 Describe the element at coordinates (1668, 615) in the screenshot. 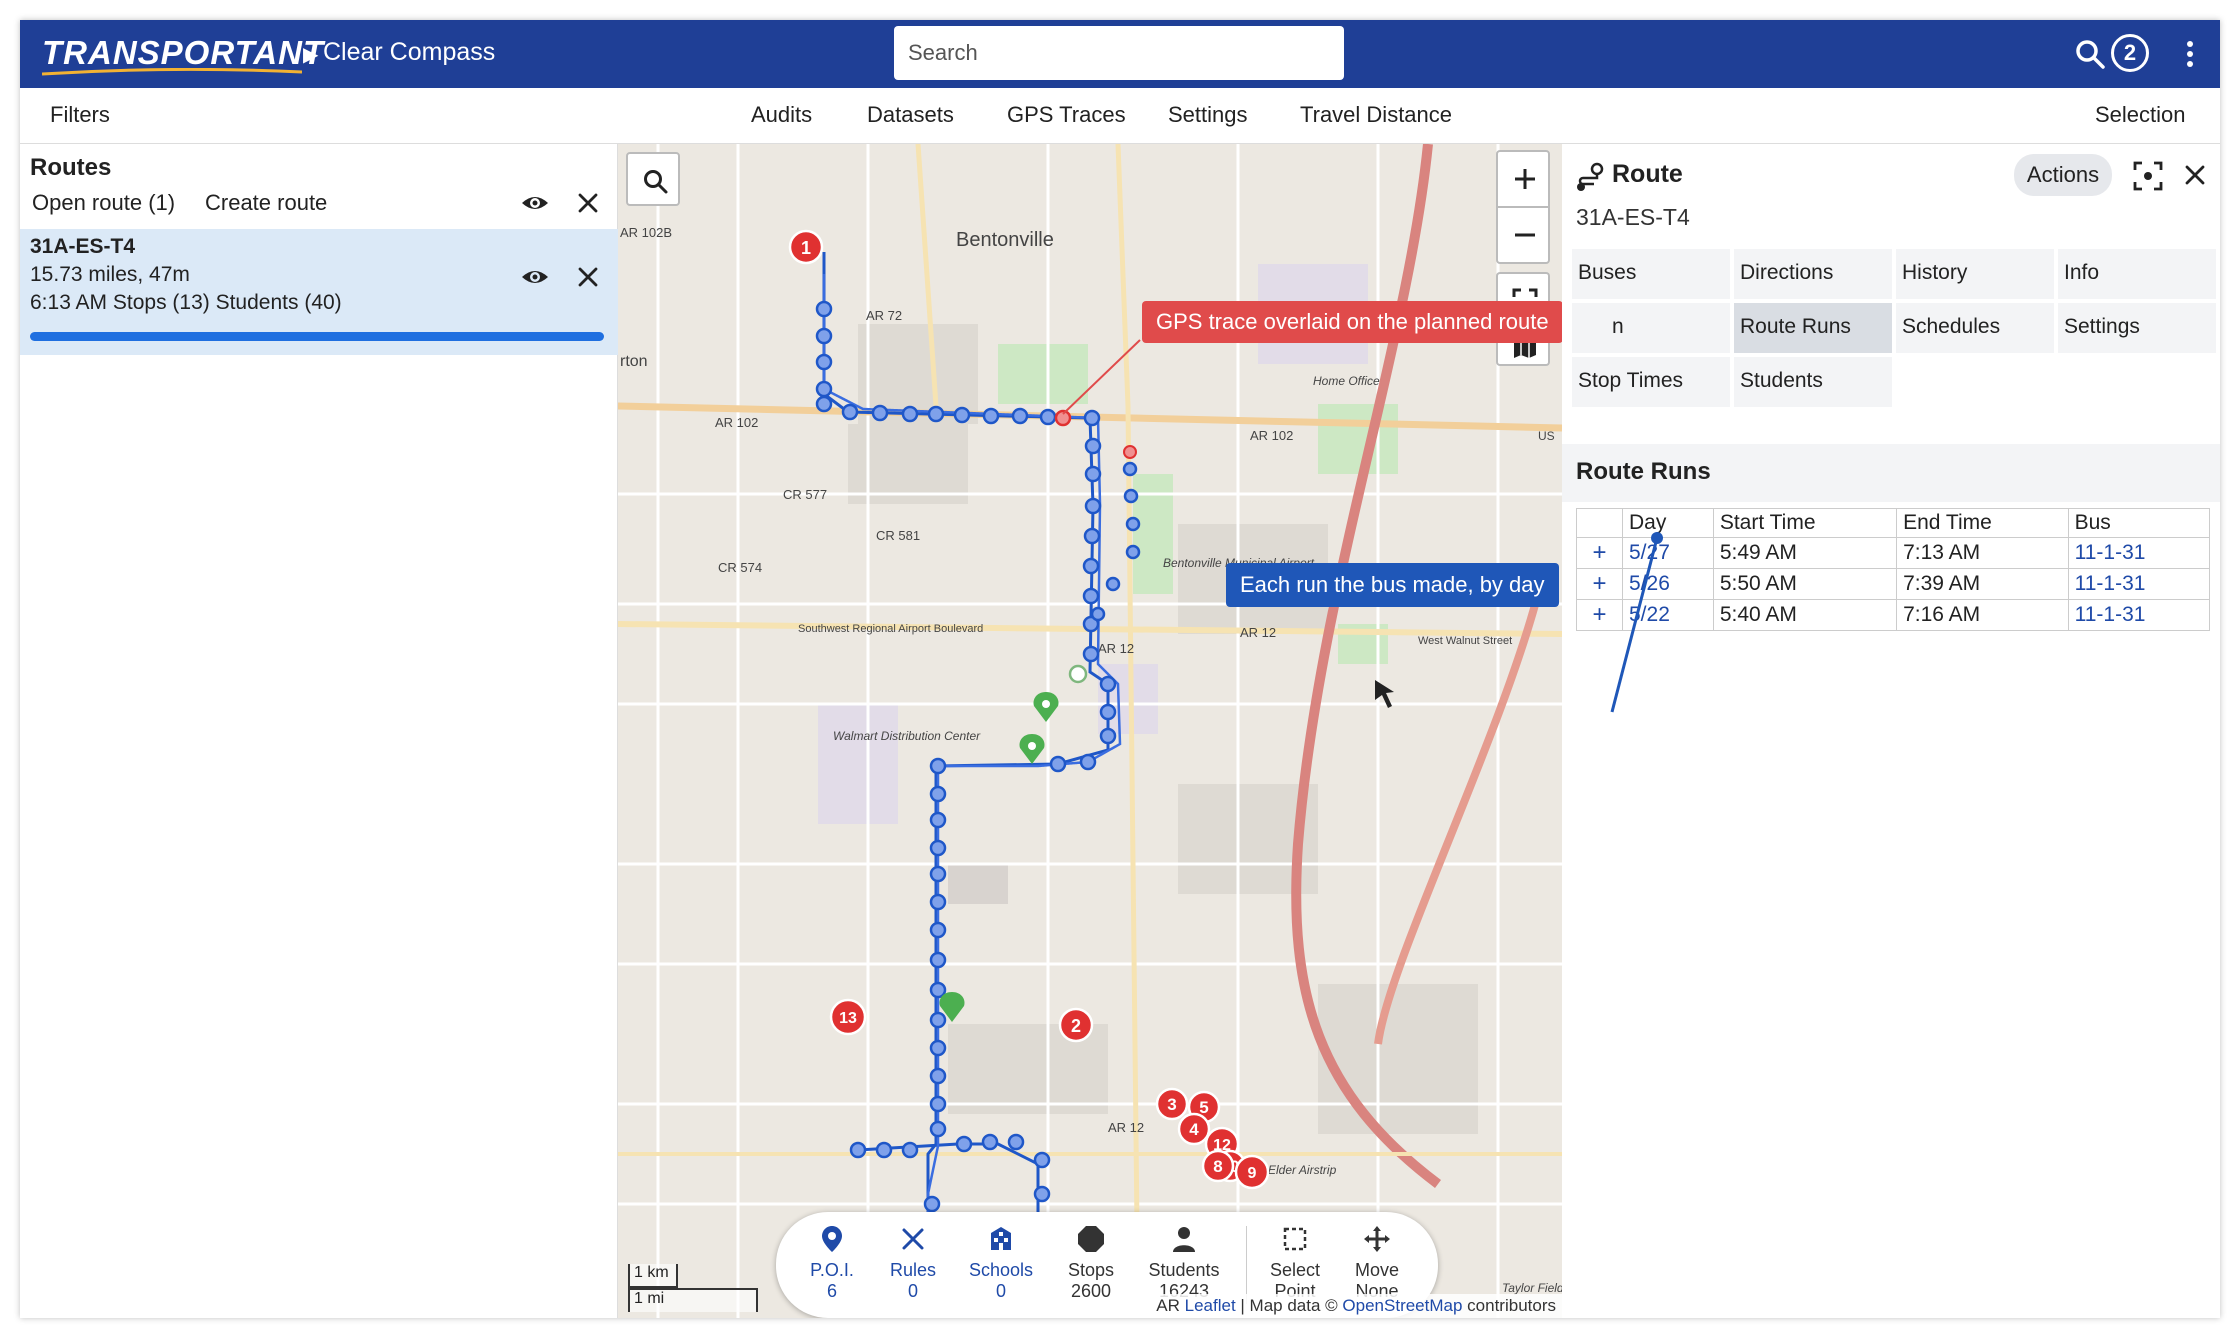

I see `run-day-link: 5/22` at that location.